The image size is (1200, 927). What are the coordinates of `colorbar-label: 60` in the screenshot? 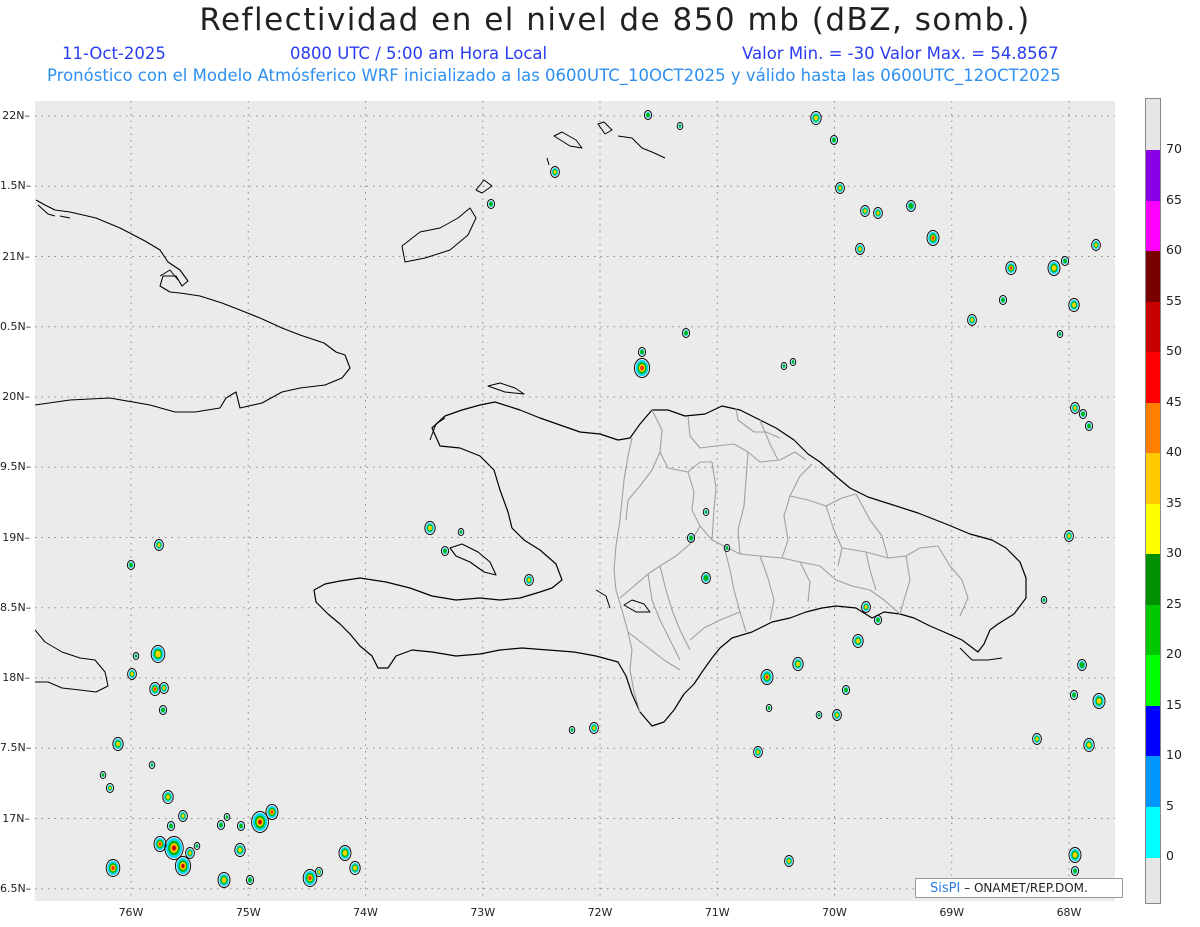 It's located at (1174, 249).